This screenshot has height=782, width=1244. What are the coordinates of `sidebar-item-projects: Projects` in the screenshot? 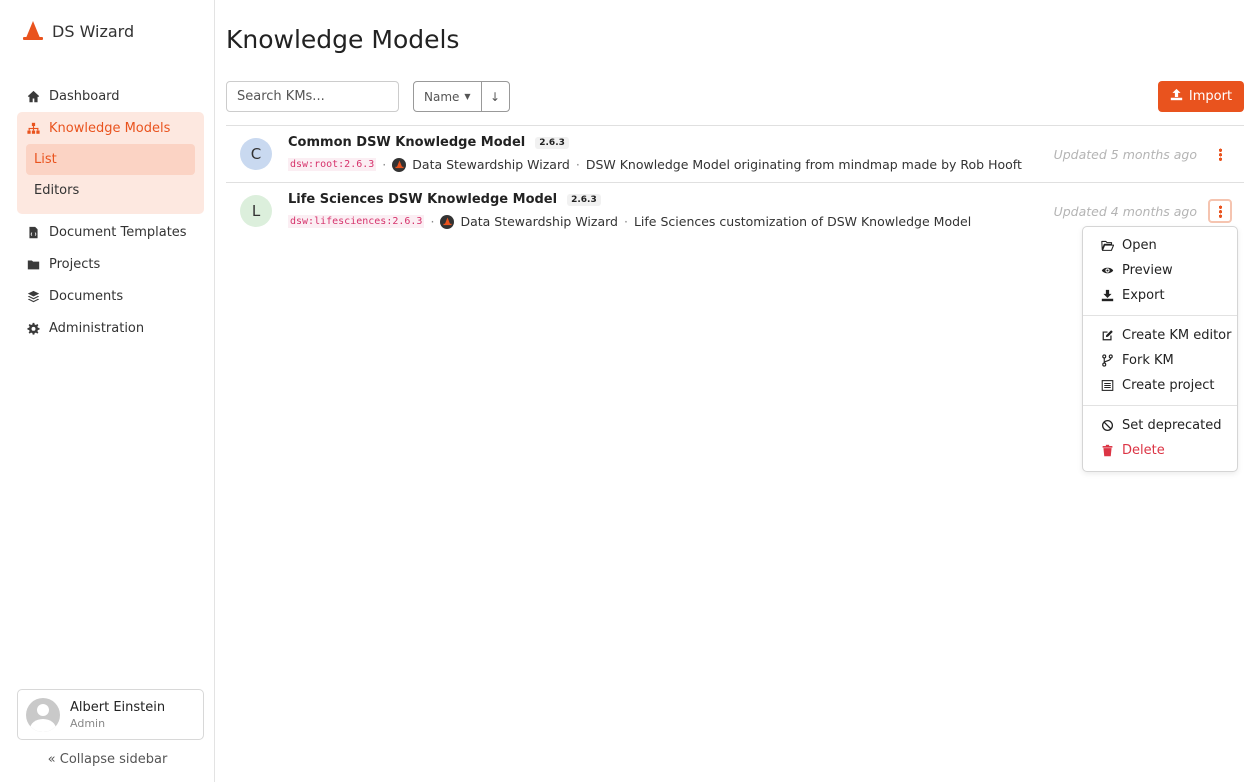 It's located at (110, 264).